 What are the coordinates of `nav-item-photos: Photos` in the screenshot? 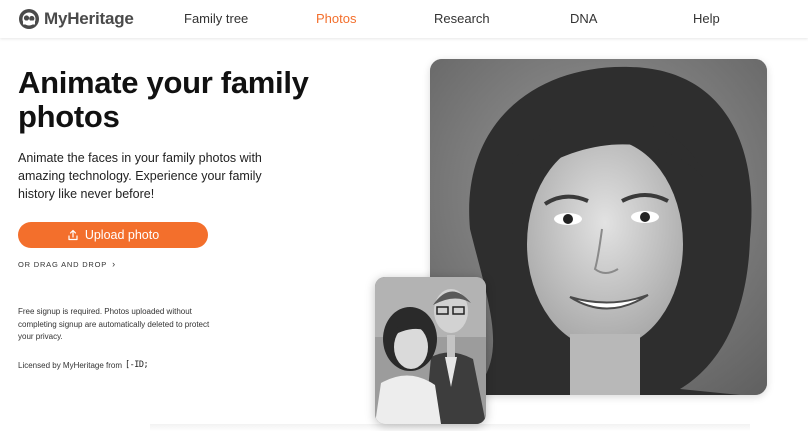 It's located at (336, 18).